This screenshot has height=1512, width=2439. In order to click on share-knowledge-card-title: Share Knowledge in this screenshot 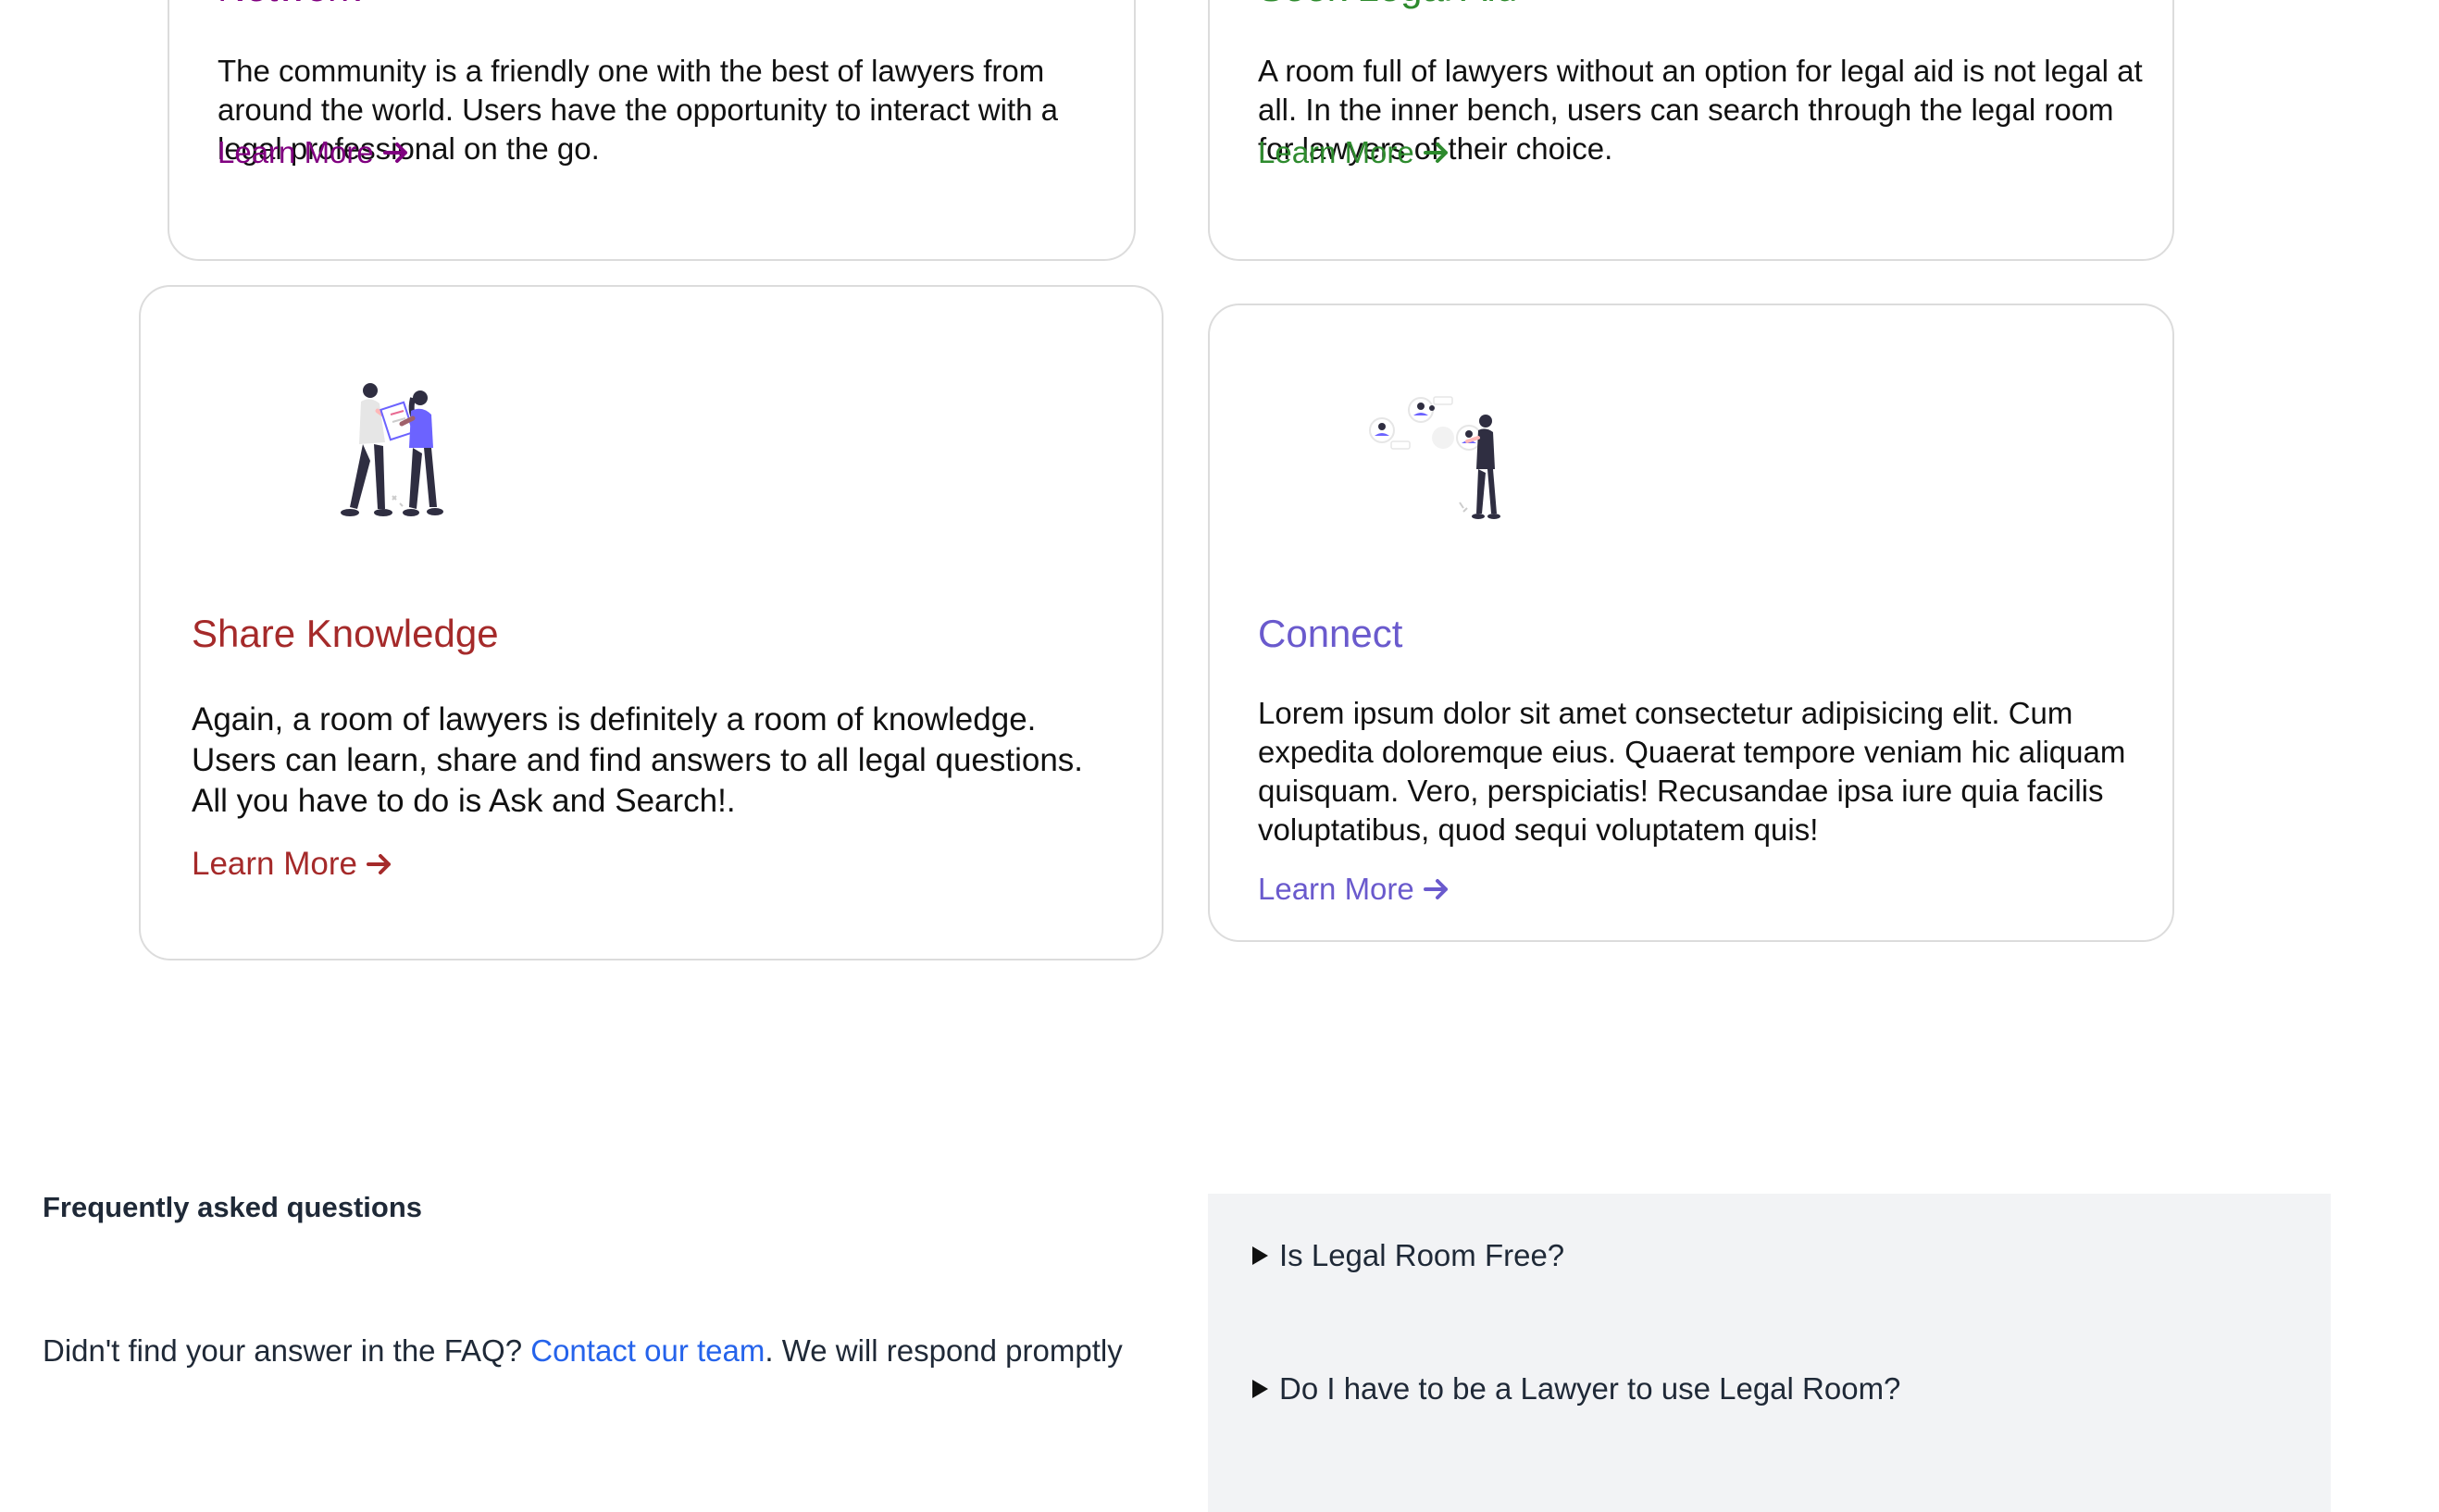, I will do `click(346, 633)`.